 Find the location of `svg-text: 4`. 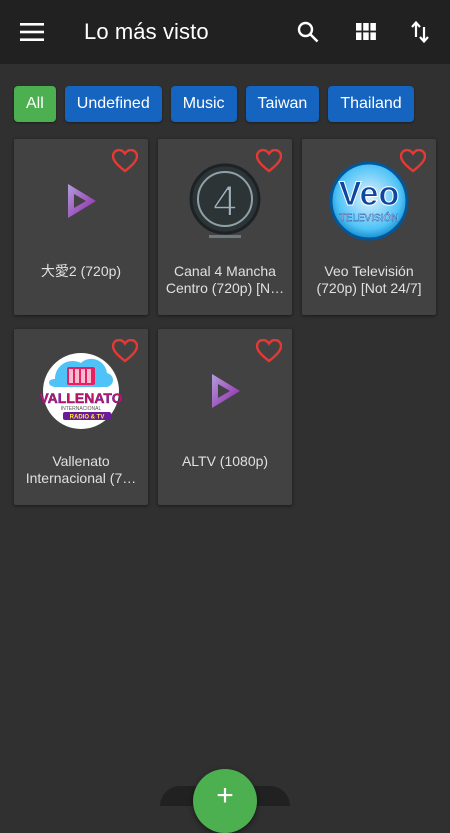

svg-text: 4 is located at coordinates (225, 201).